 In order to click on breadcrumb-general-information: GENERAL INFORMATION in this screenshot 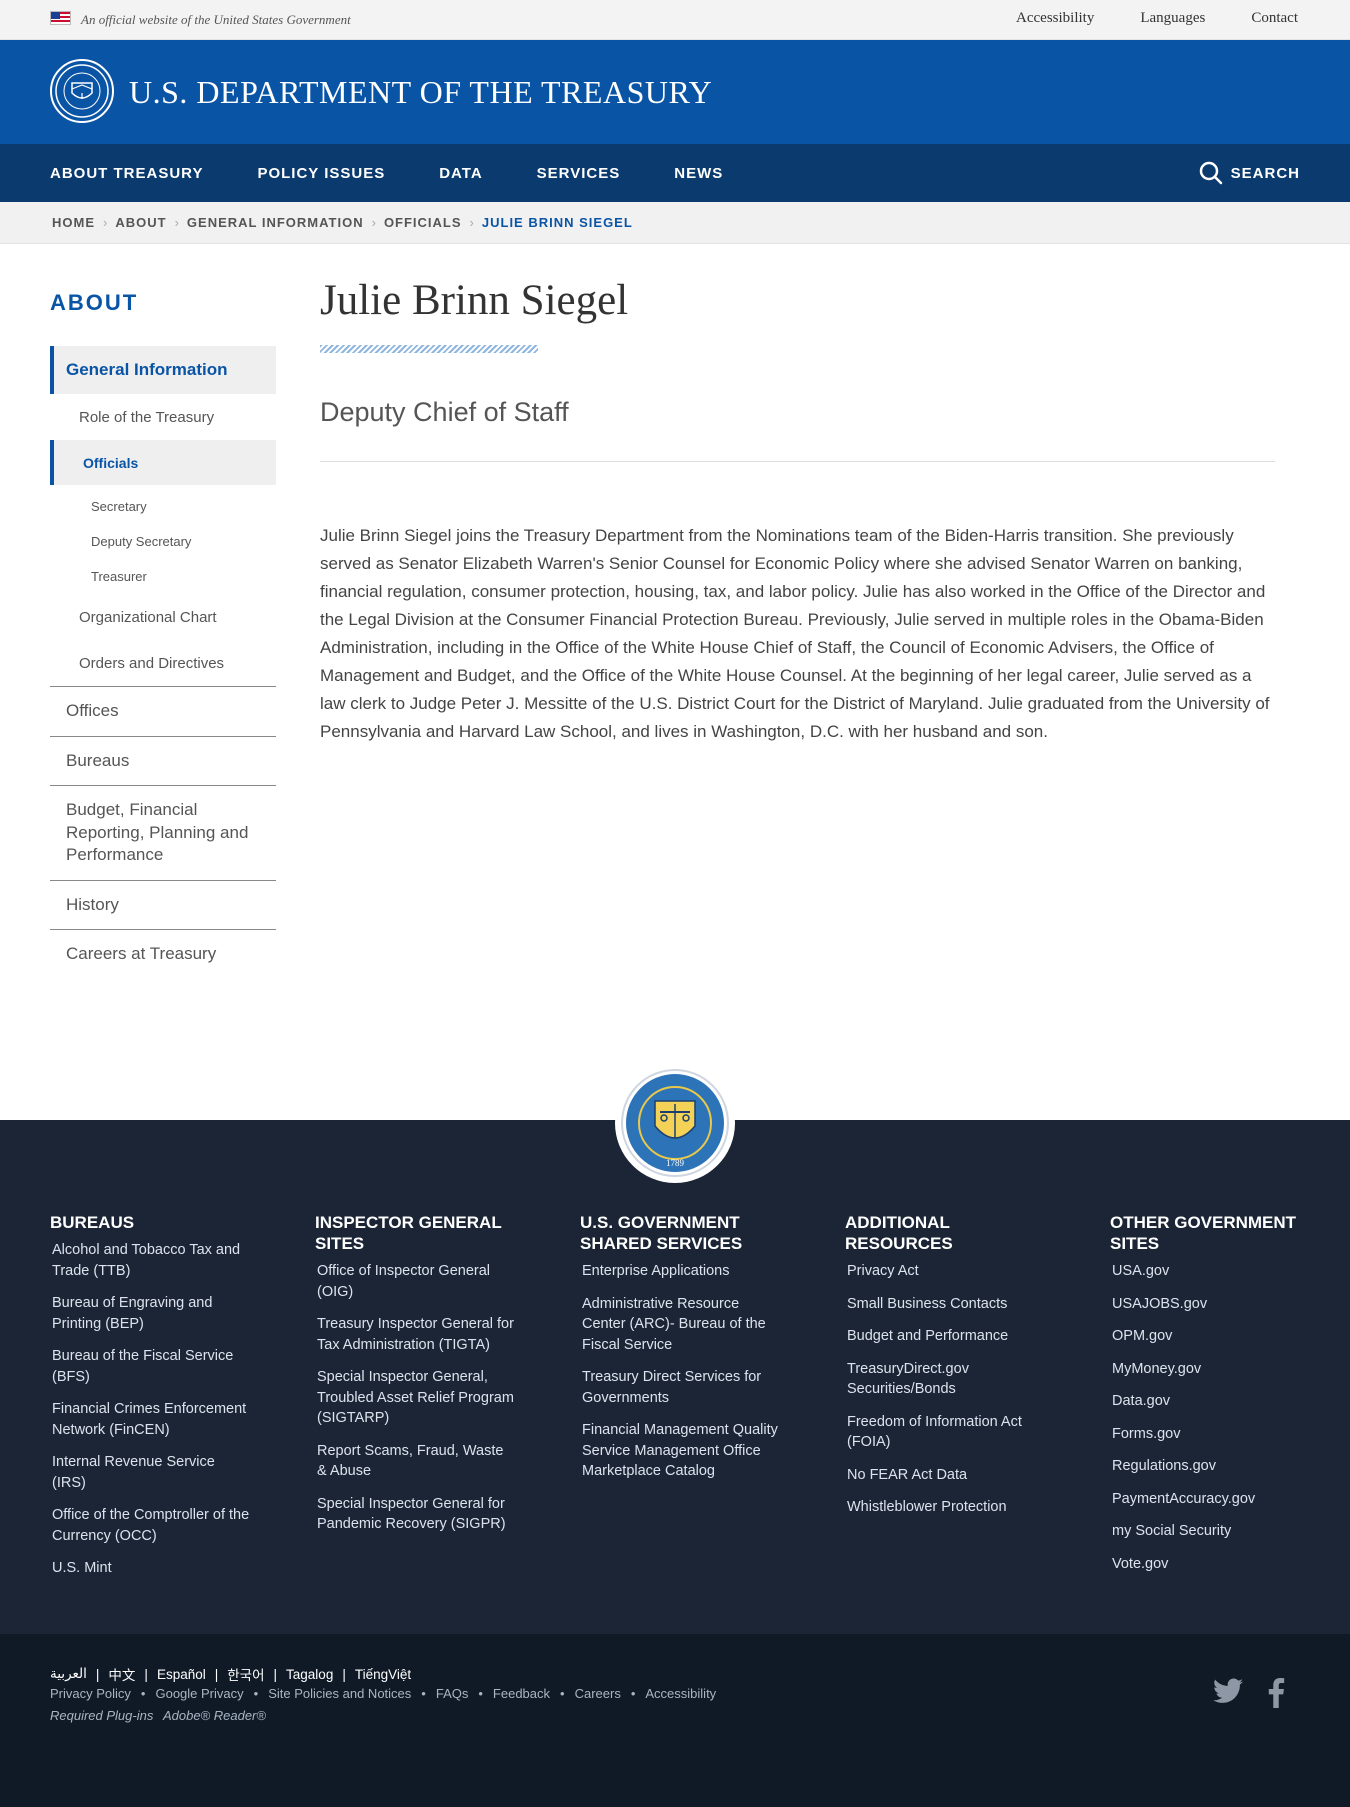, I will do `click(275, 222)`.